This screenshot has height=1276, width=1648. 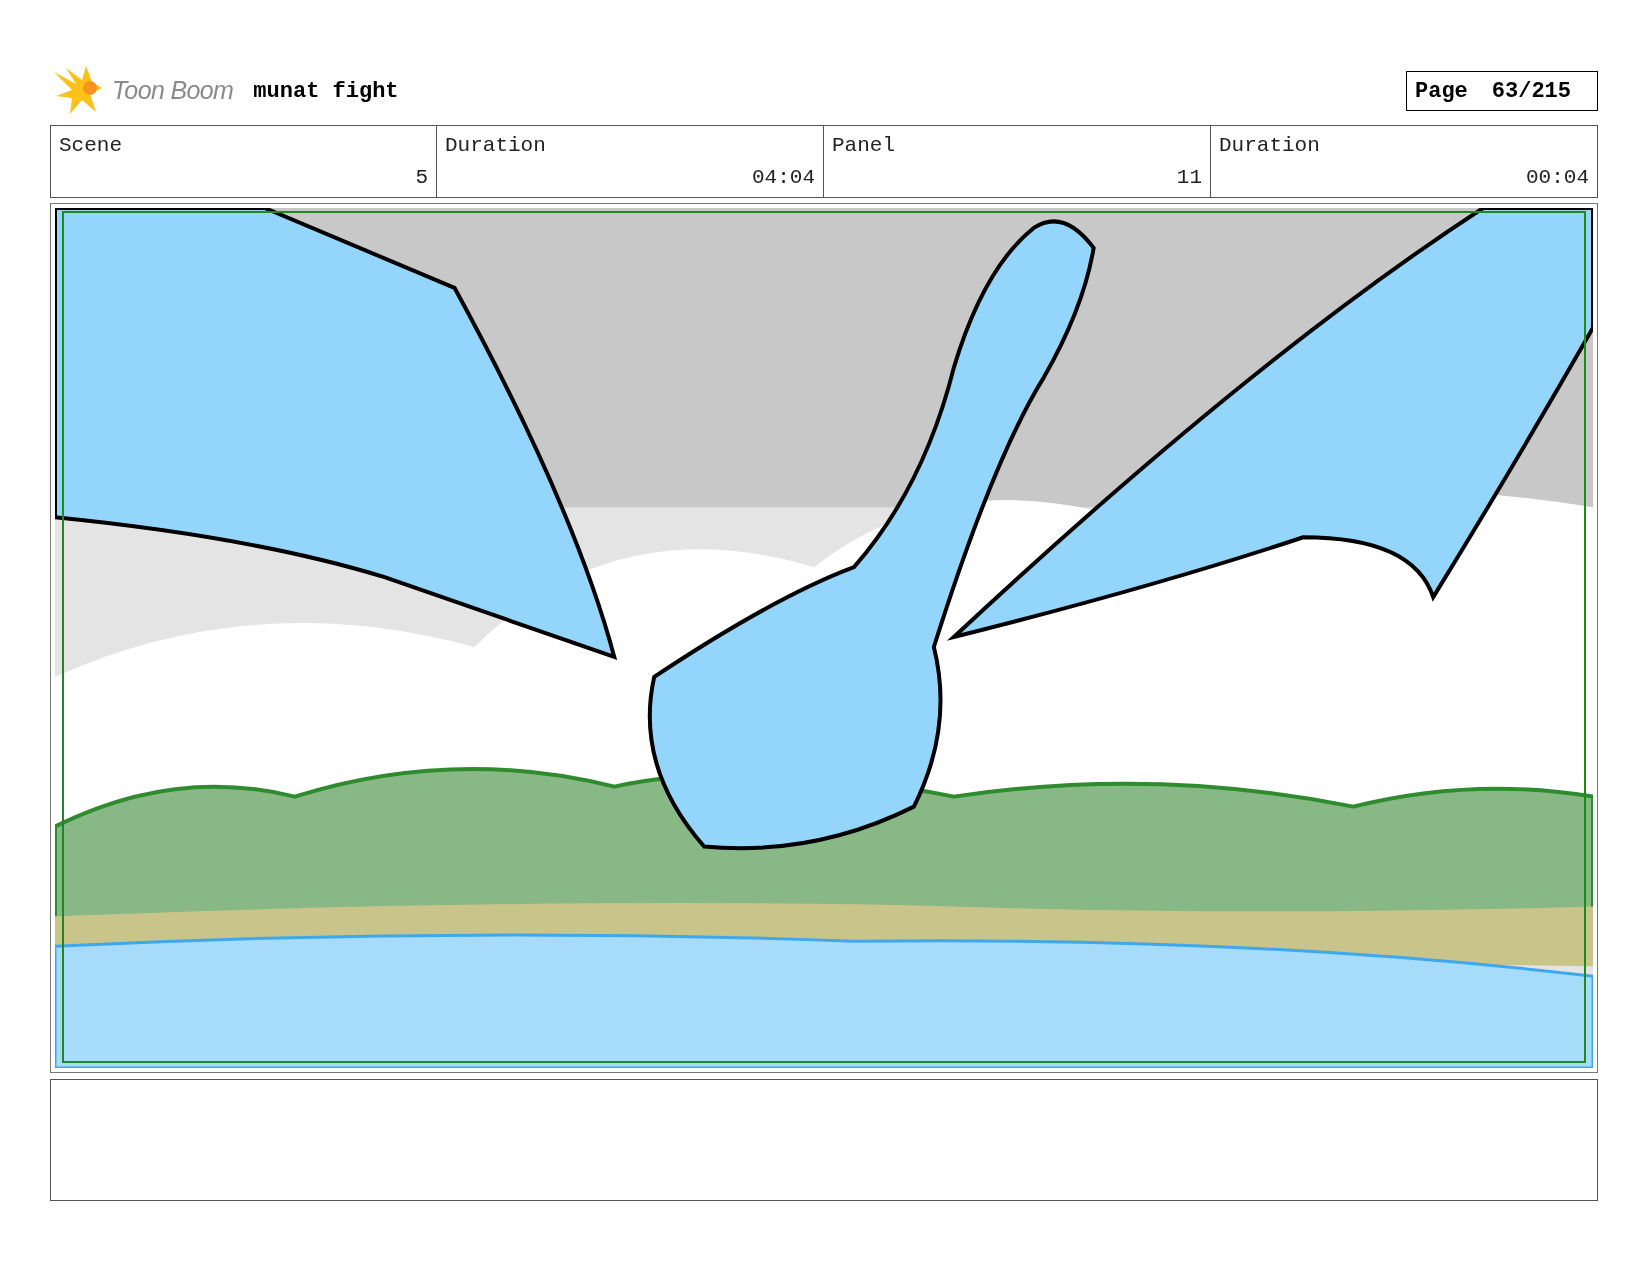 I want to click on table-value: 5, so click(x=421, y=177).